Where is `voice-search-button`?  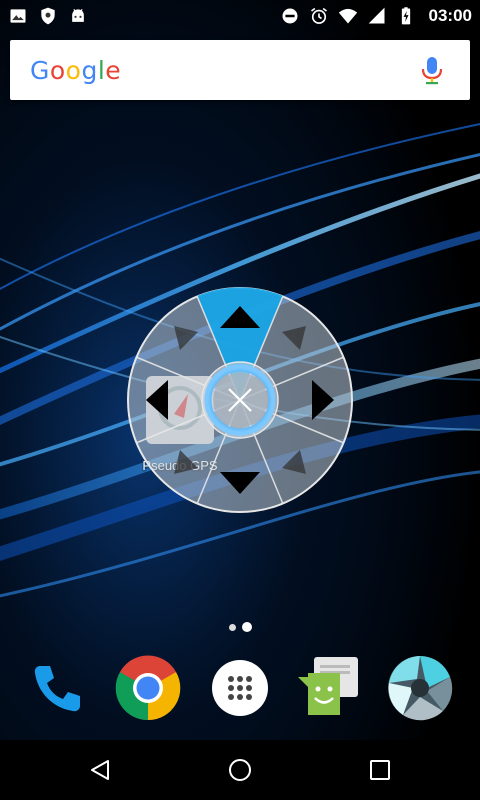 voice-search-button is located at coordinates (432, 70).